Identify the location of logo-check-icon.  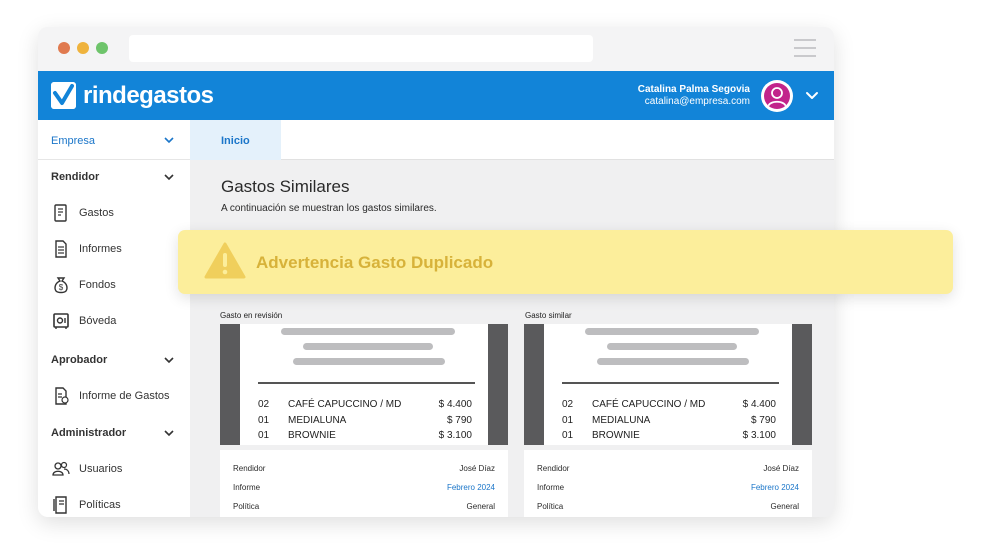
(63, 95).